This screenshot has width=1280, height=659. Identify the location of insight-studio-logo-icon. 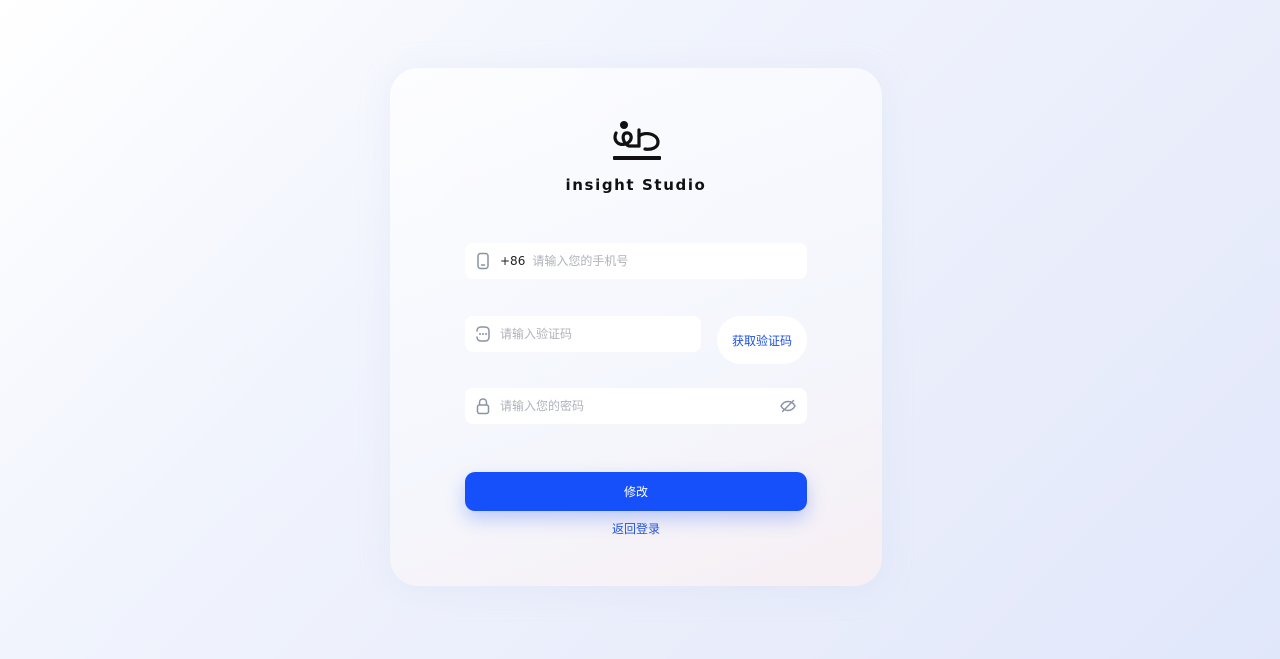
(637, 143).